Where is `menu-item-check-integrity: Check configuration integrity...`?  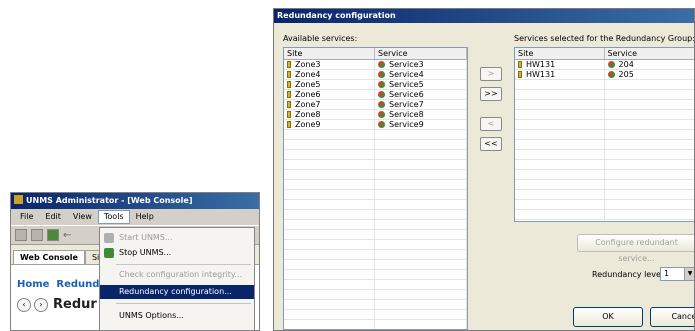 menu-item-check-integrity: Check configuration integrity... is located at coordinates (177, 275).